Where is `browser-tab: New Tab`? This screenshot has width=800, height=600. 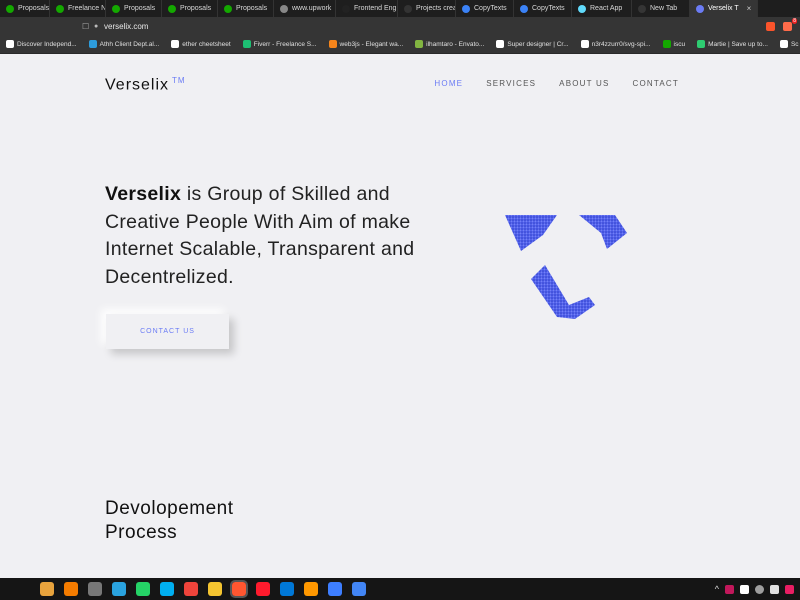 browser-tab: New Tab is located at coordinates (661, 8).